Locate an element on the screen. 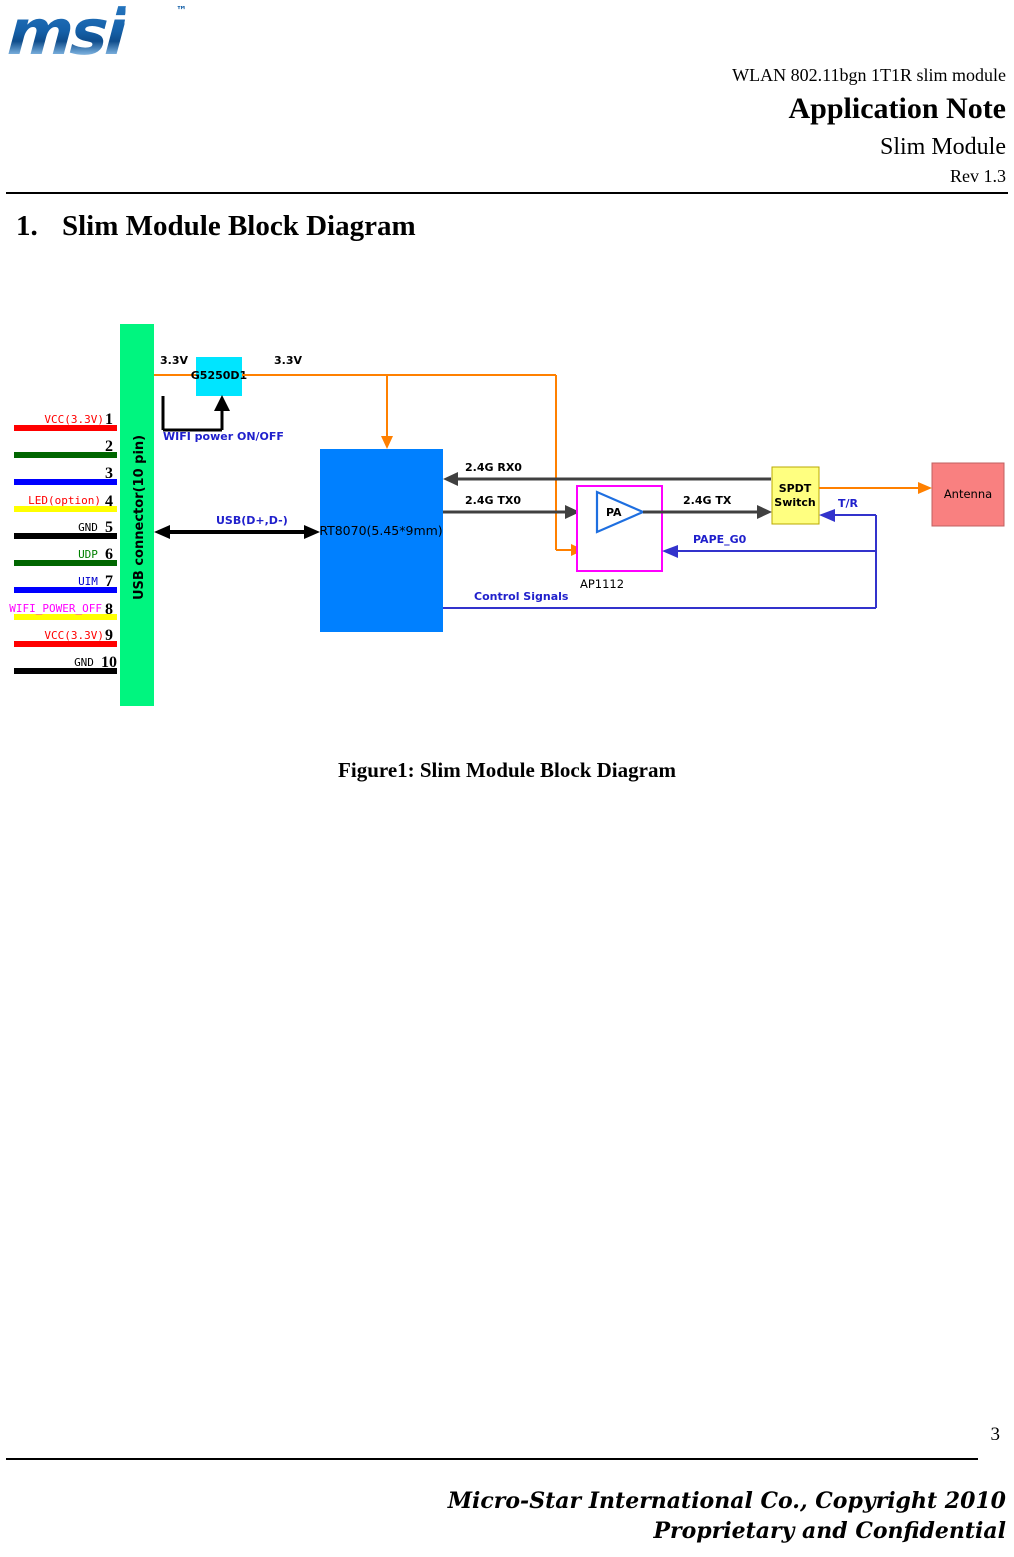 Image resolution: width=1014 pixels, height=1557 pixels. connector-pin-8: WIFI_POWER_OFF 8 is located at coordinates (63, 610).